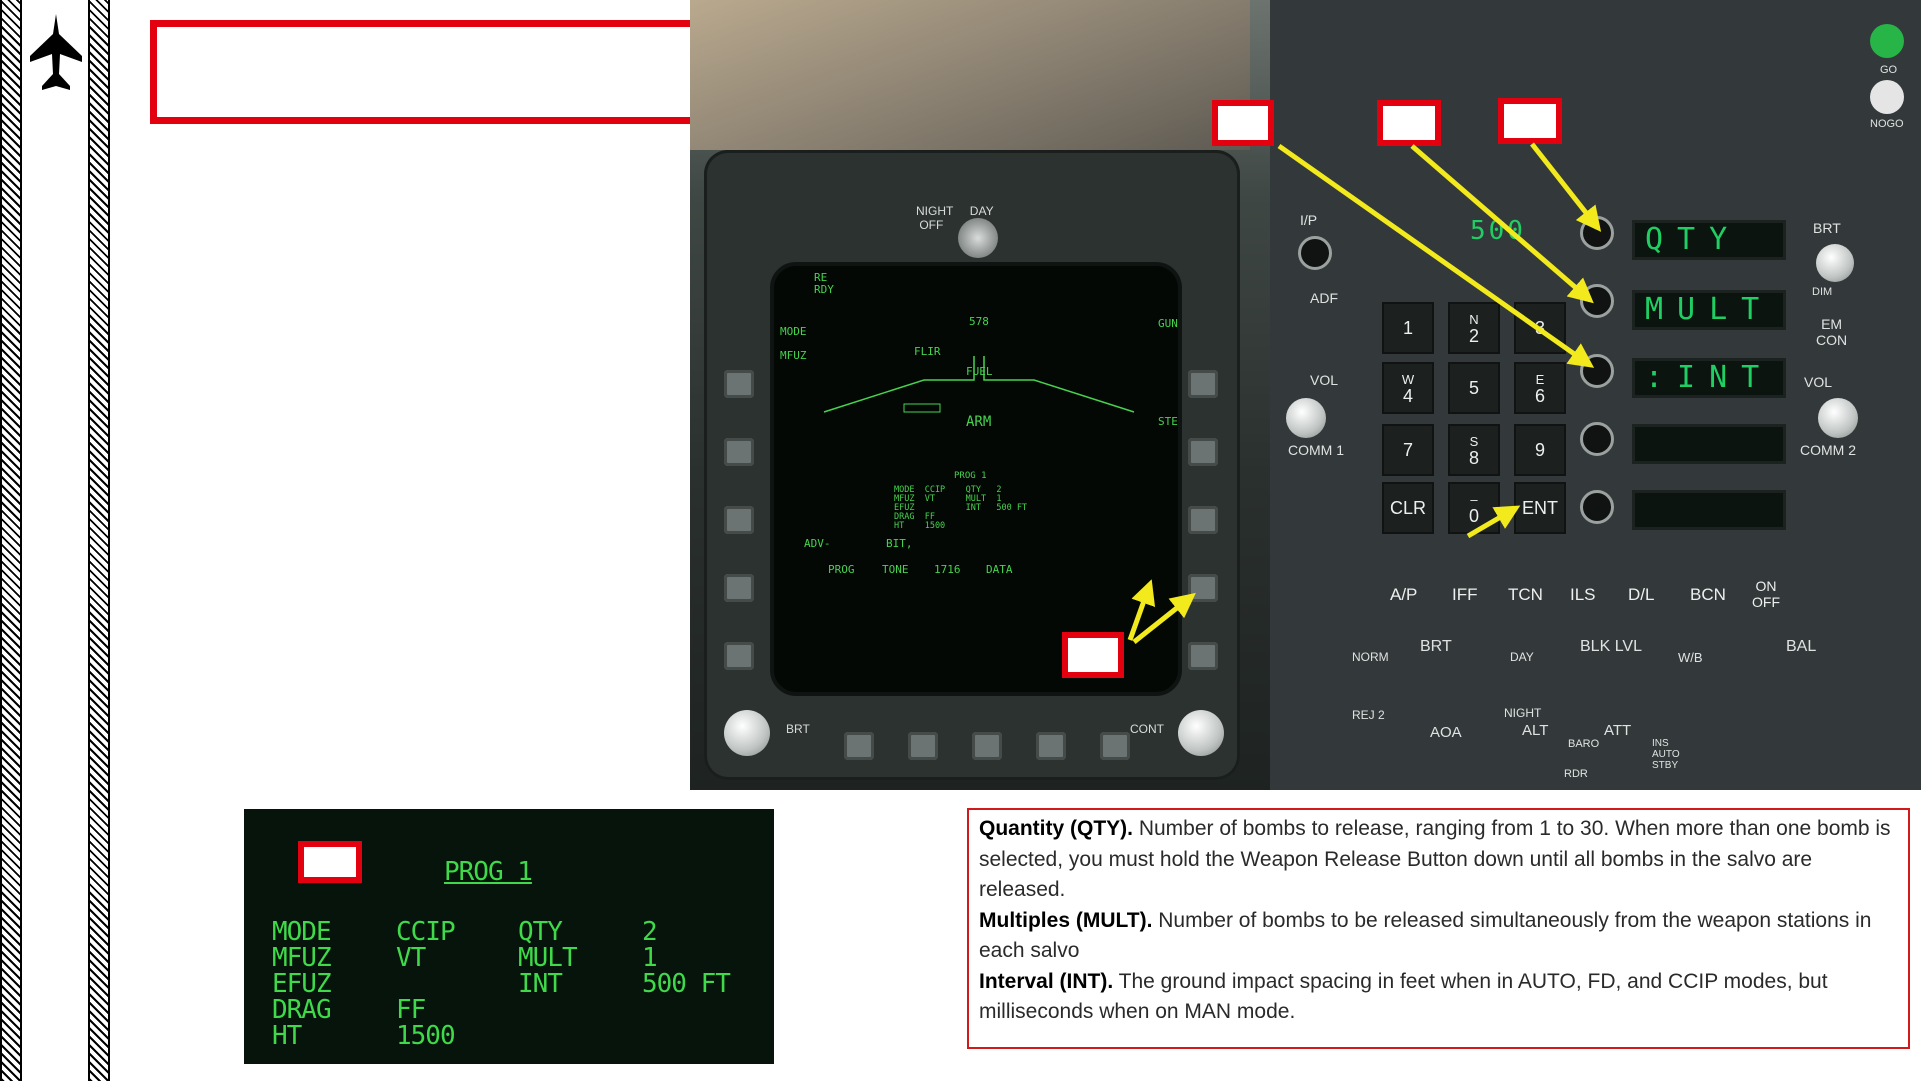  I want to click on detail-int-label: INT, so click(540, 984).